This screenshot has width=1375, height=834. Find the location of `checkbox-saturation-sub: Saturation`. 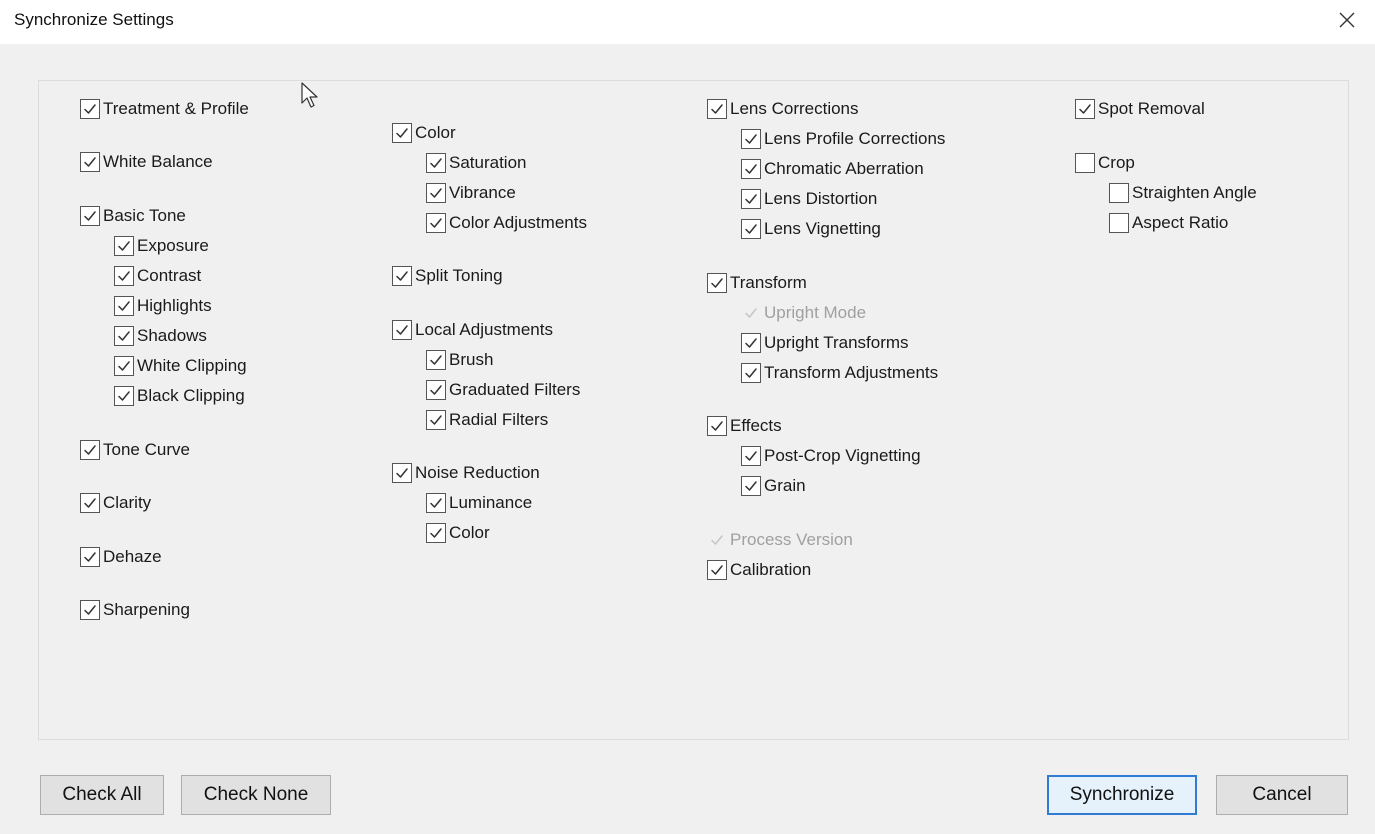

checkbox-saturation-sub: Saturation is located at coordinates (476, 163).